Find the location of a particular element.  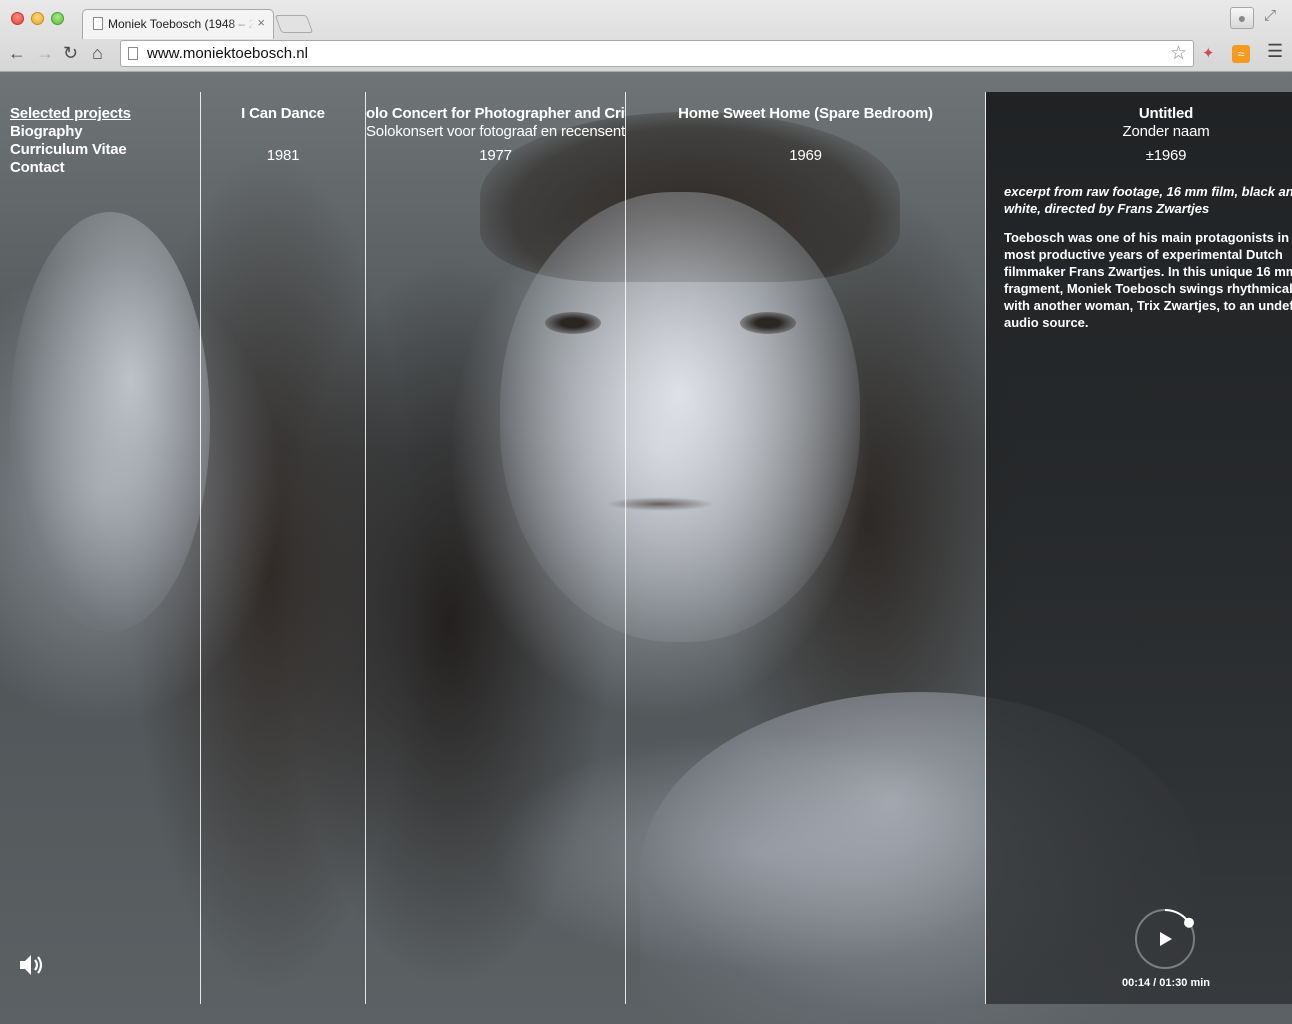

play-icon is located at coordinates (1166, 939).